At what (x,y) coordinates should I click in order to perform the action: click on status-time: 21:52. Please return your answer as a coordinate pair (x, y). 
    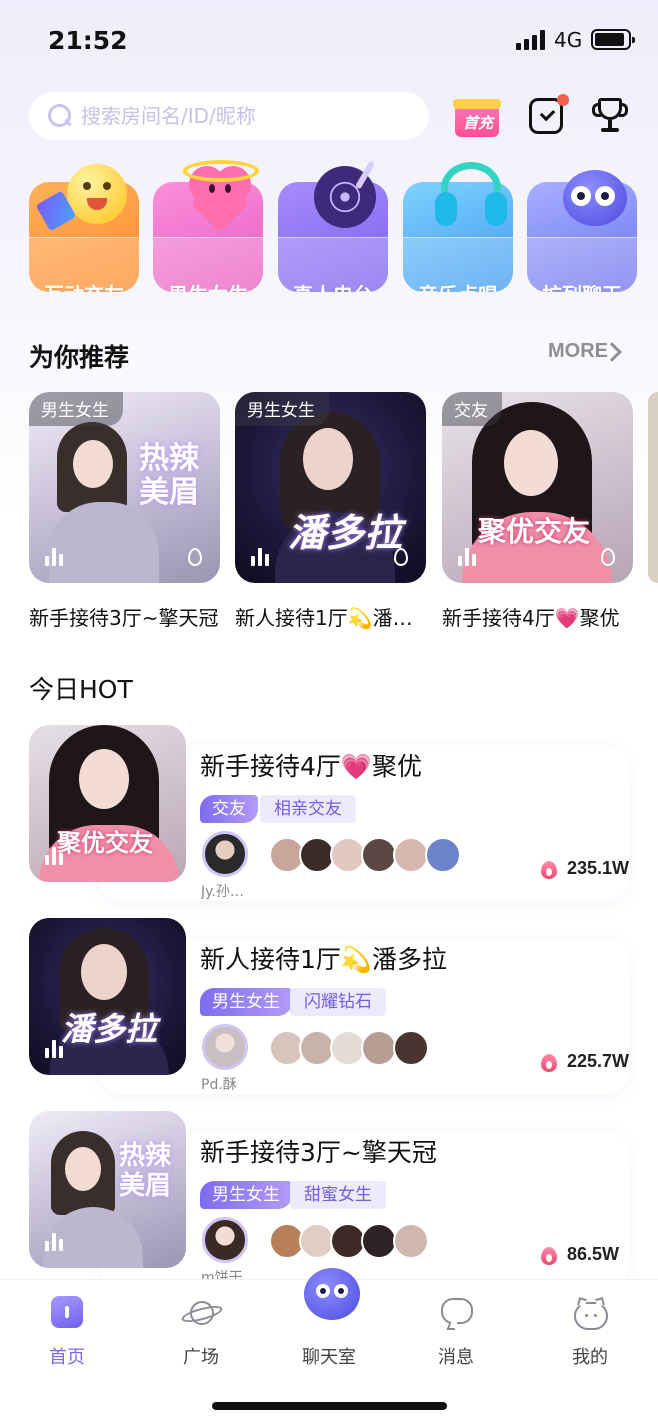
    Looking at the image, I should click on (88, 40).